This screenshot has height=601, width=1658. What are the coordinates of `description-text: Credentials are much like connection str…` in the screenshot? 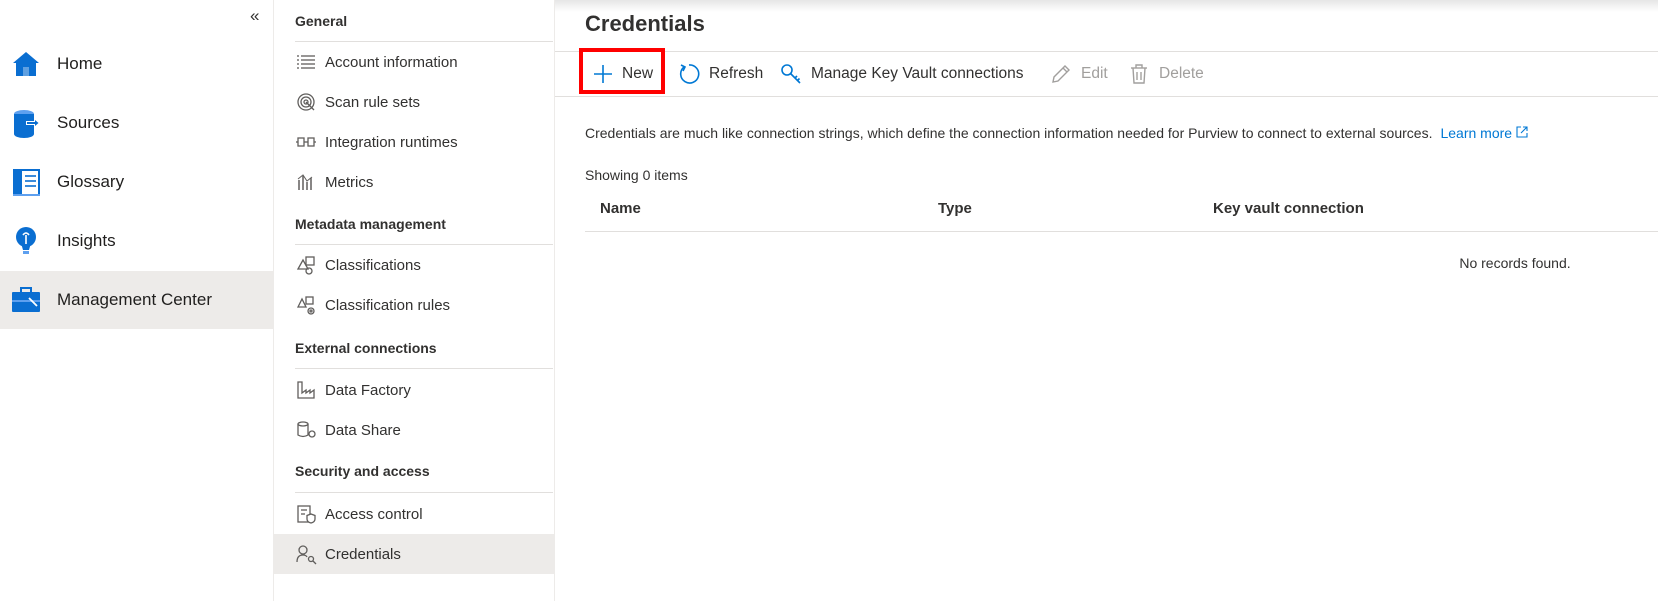 It's located at (1009, 133).